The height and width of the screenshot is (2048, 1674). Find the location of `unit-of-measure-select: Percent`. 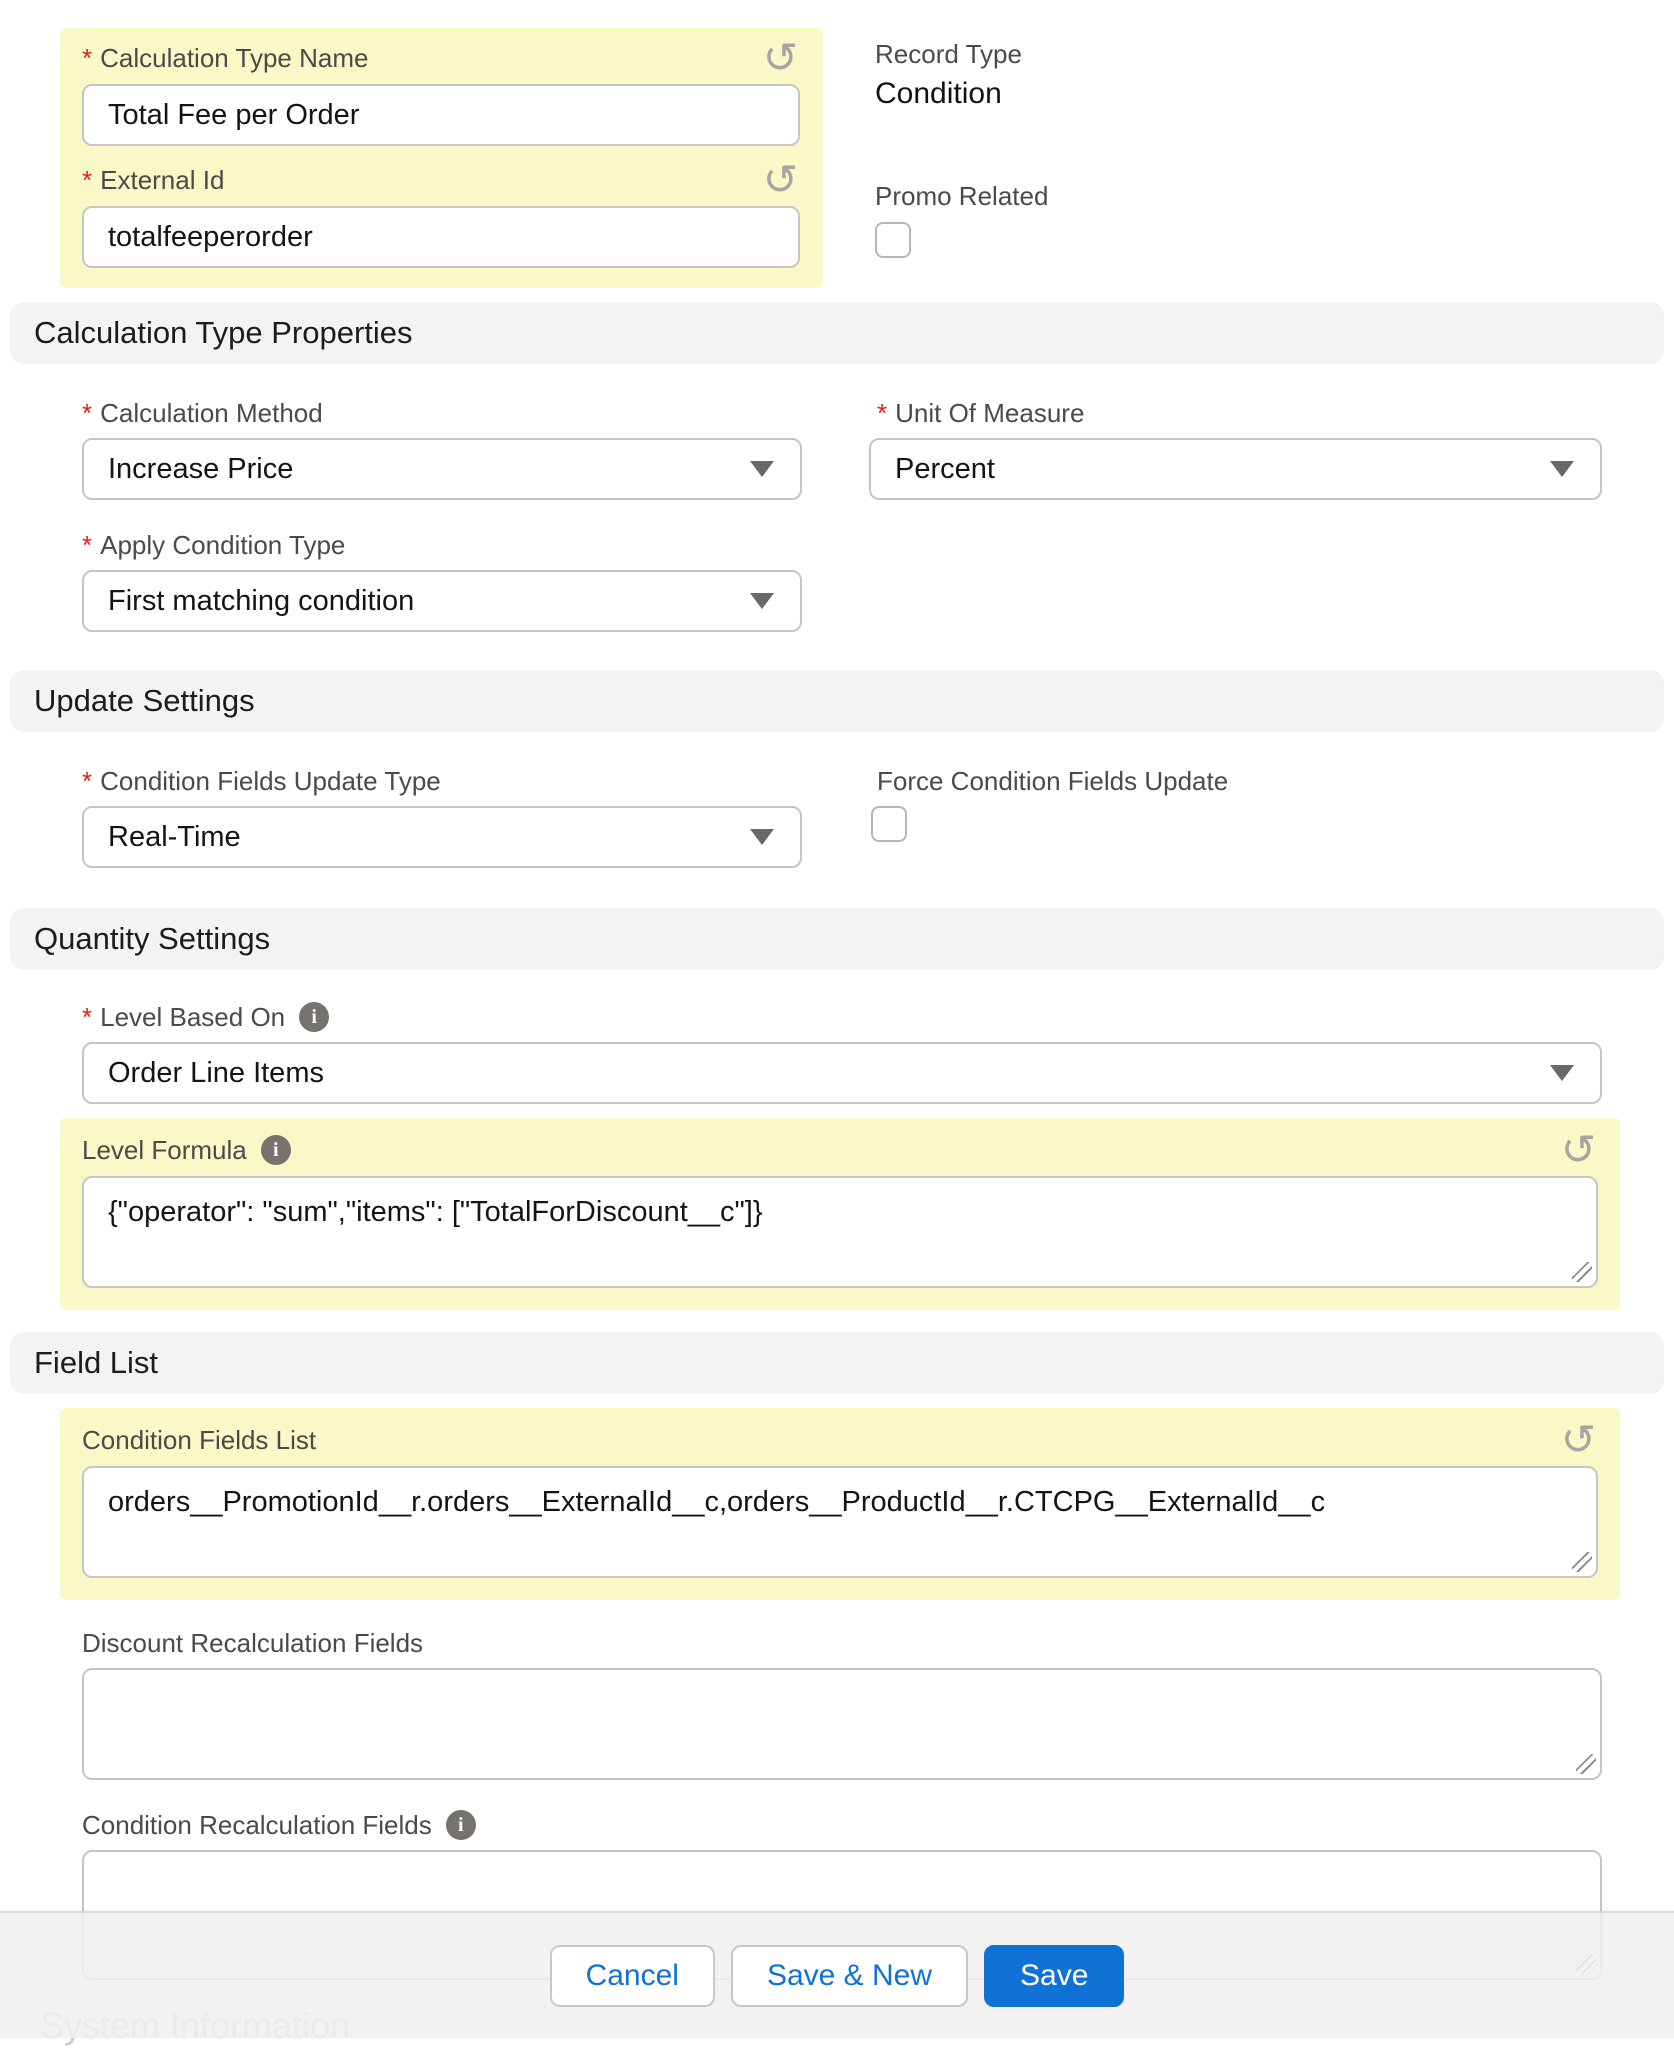

unit-of-measure-select: Percent is located at coordinates (1235, 469).